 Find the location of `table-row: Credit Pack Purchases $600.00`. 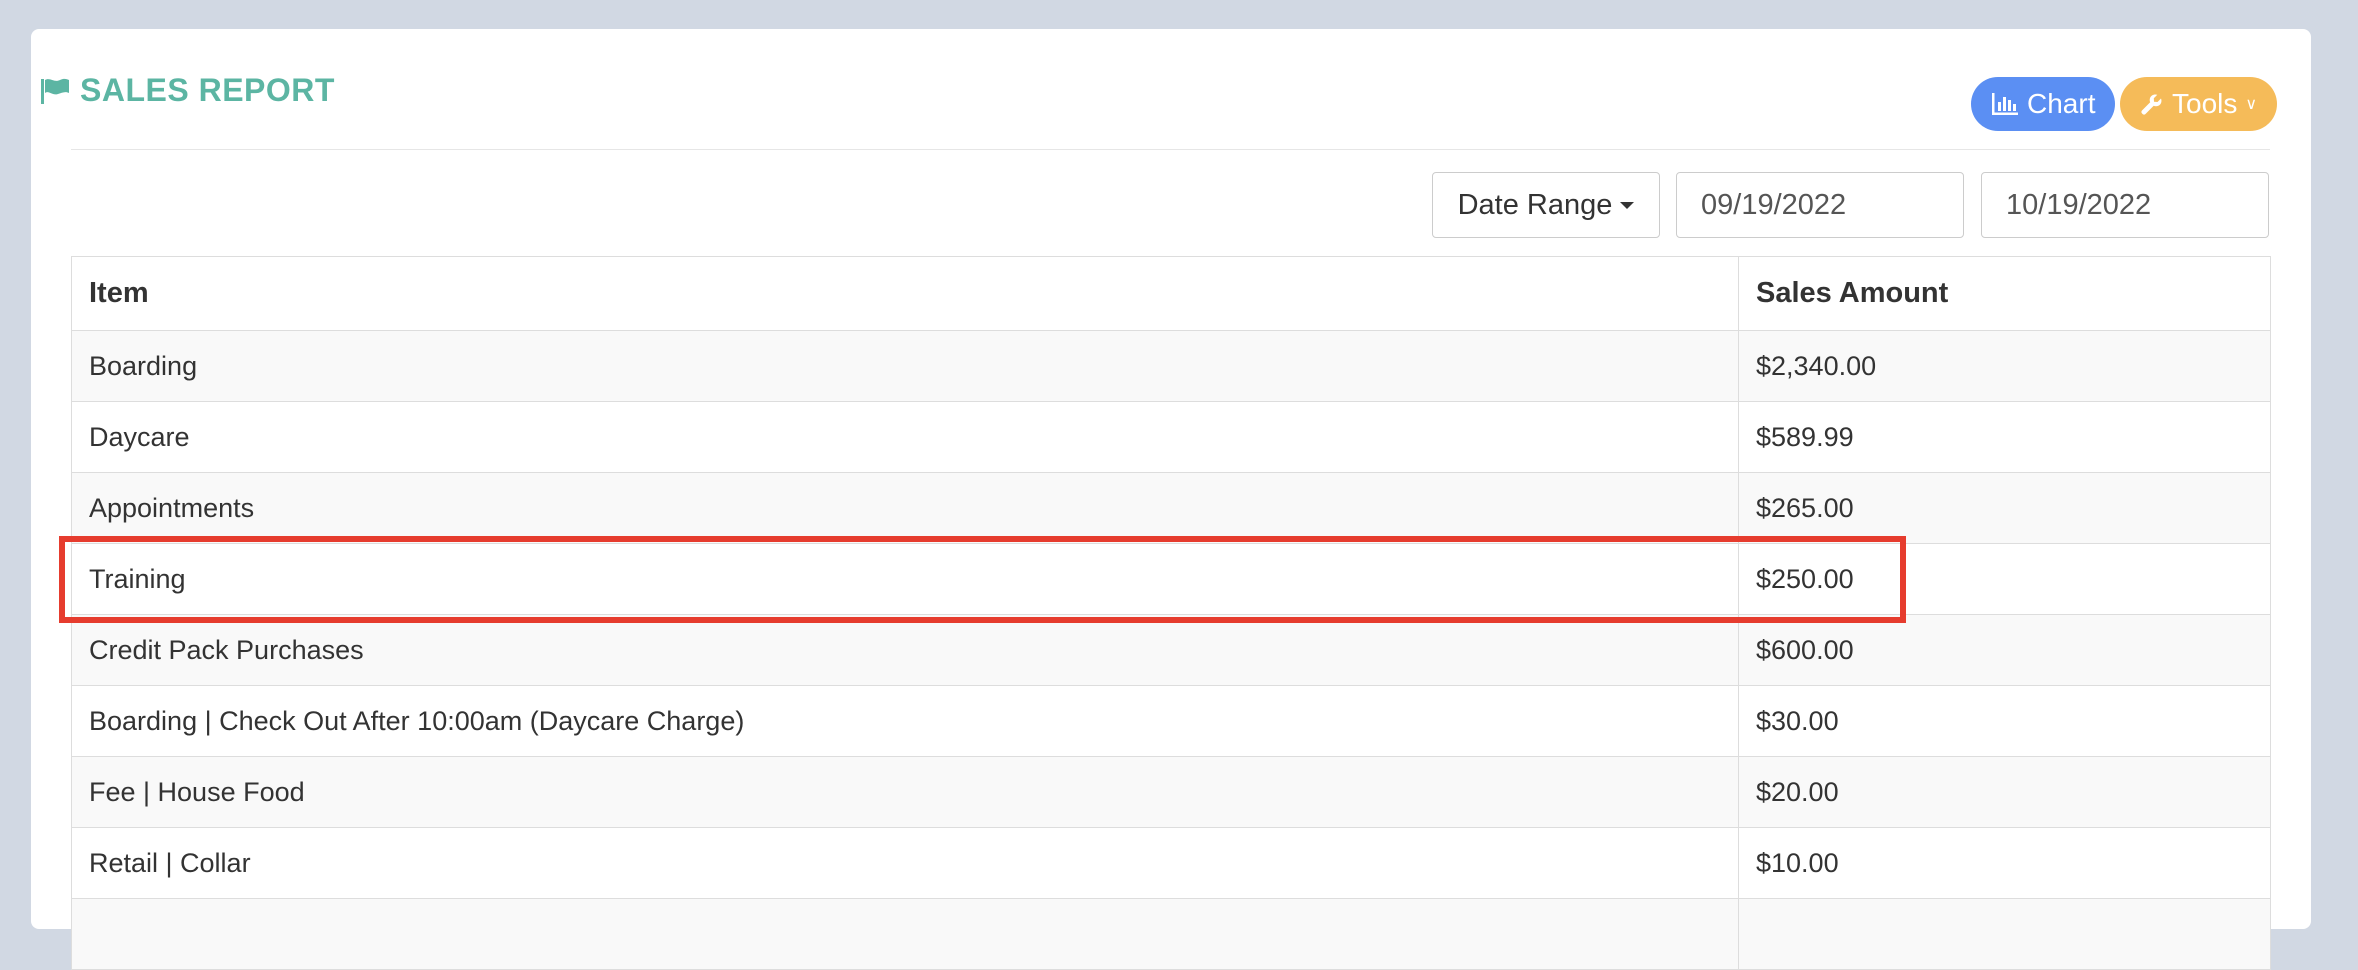

table-row: Credit Pack Purchases $600.00 is located at coordinates (1171, 650).